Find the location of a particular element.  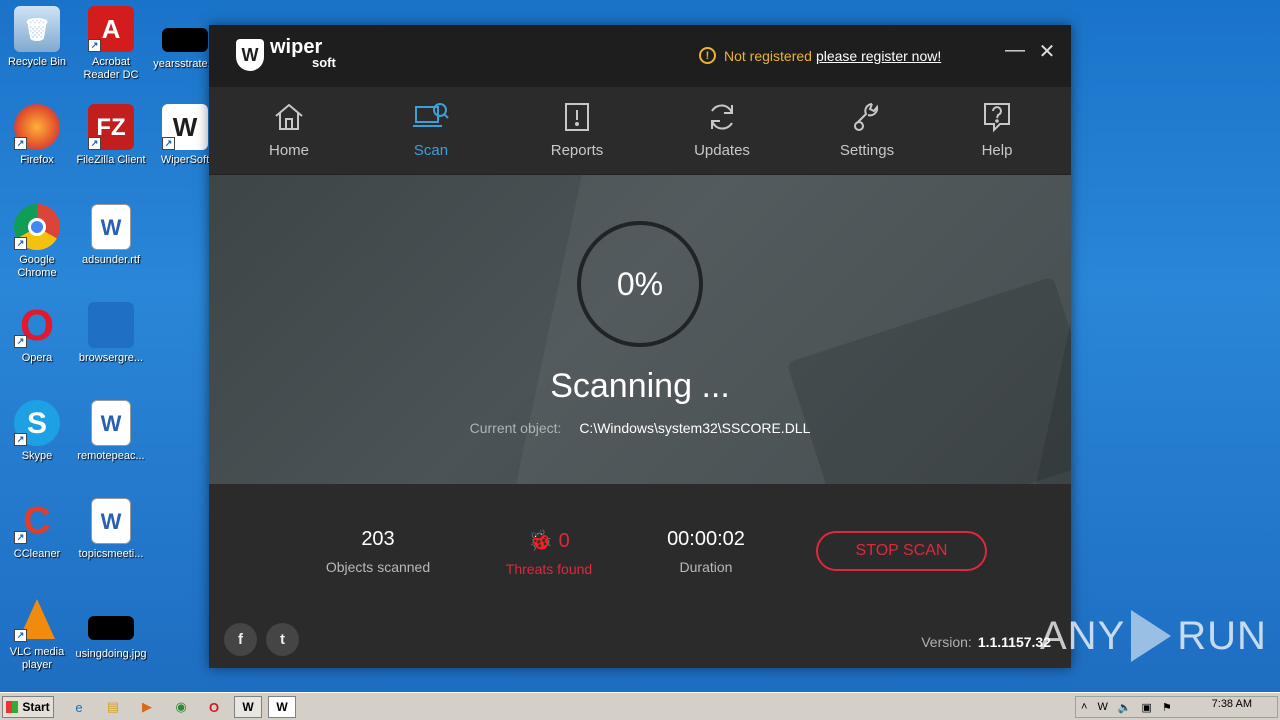

desktop-icon-vlc: ↗ VLC media player is located at coordinates (37, 634).